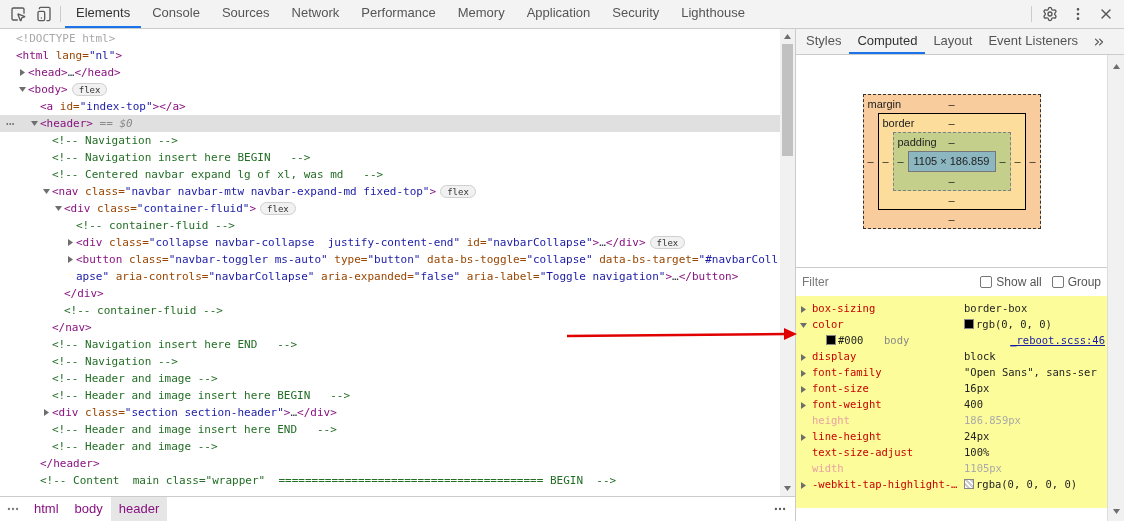  I want to click on tree-row: <div class="collapse navbar-collapse justify-content-end" id="navbarCollapse">…</div> flex, so click(390, 242).